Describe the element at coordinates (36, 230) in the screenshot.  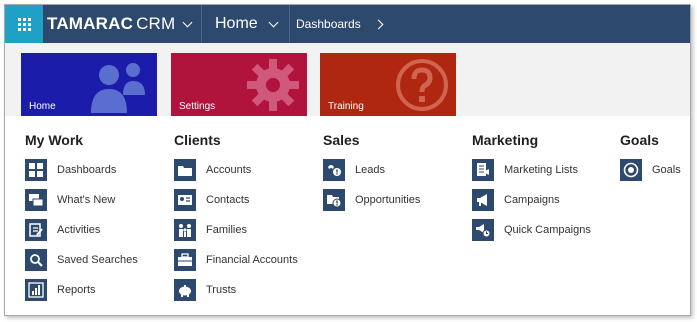
I see `activities-icon` at that location.